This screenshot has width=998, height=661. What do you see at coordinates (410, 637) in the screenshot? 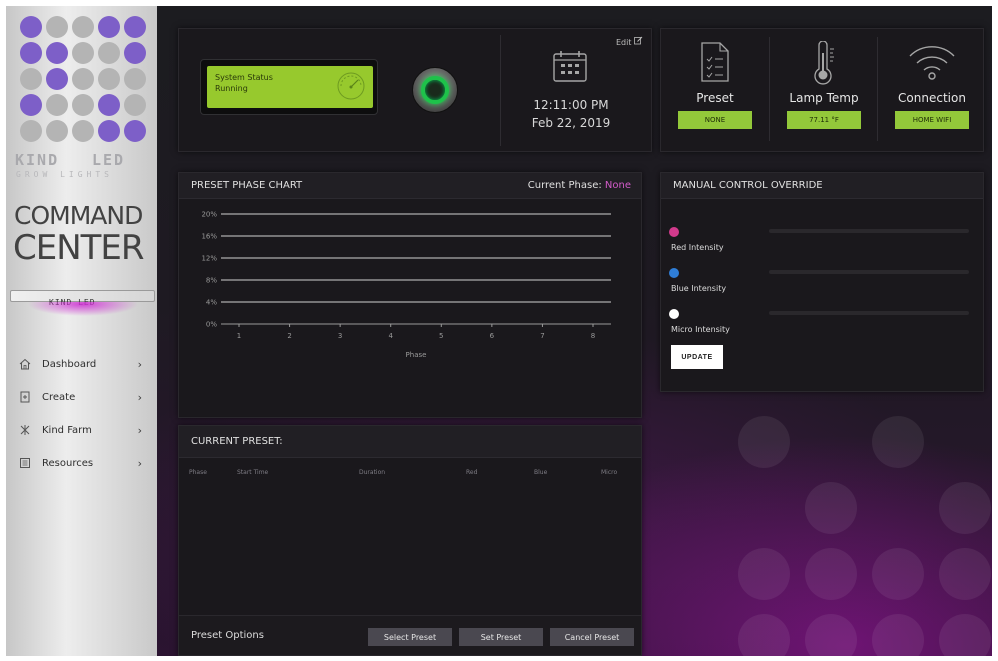
I see `select-preset-button: Select Preset` at bounding box center [410, 637].